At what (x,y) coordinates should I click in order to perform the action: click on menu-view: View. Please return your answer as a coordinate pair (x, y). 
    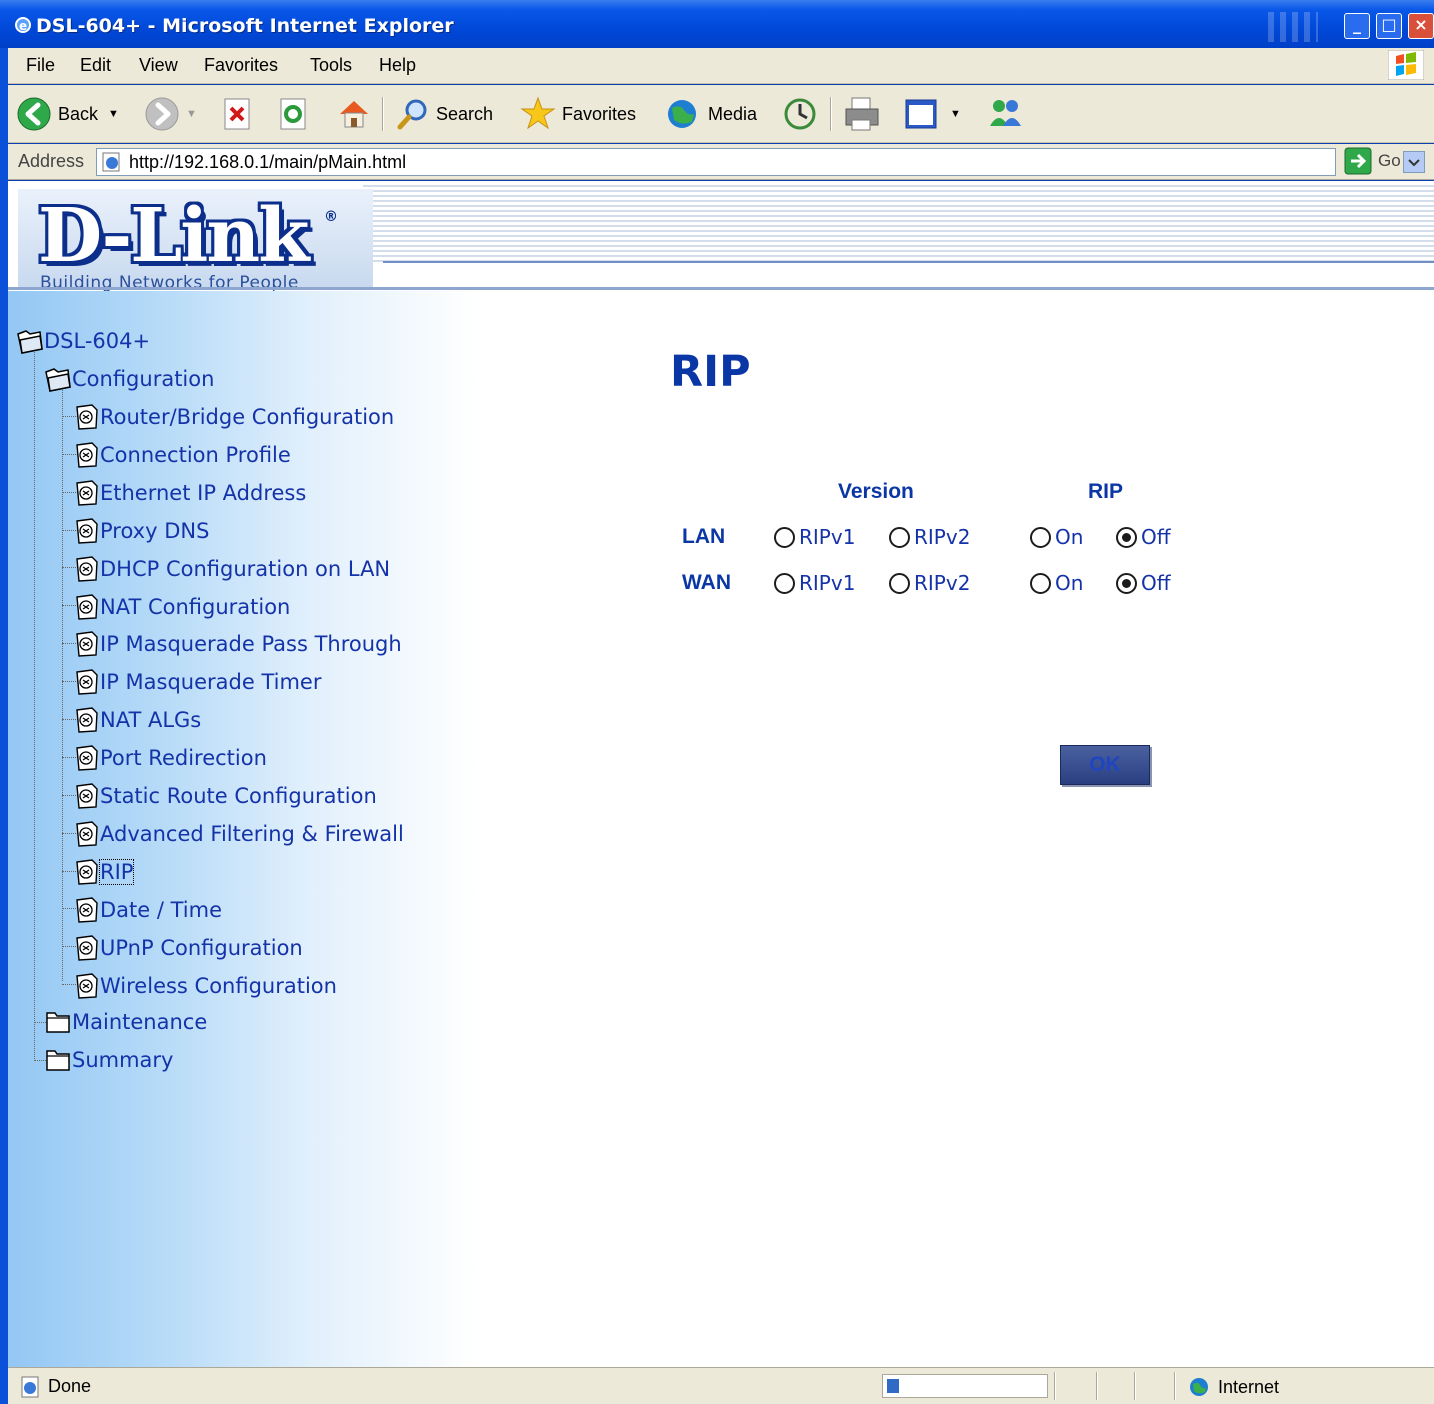
    Looking at the image, I should click on (158, 65).